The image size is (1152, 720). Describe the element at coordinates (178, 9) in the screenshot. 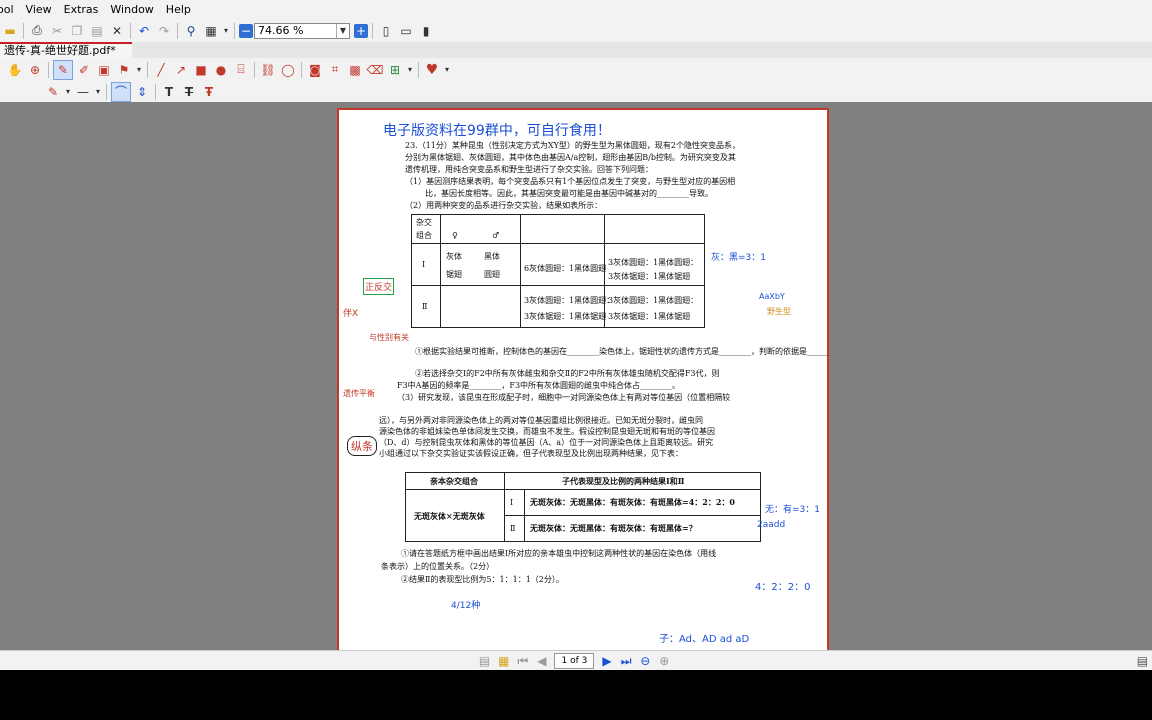

I see `menu-help: Help` at that location.